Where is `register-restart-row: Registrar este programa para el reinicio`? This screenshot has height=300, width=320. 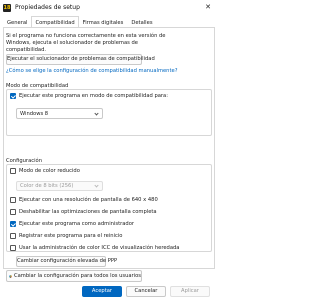
register-restart-row: Registrar este programa para el reinicio is located at coordinates (66, 236).